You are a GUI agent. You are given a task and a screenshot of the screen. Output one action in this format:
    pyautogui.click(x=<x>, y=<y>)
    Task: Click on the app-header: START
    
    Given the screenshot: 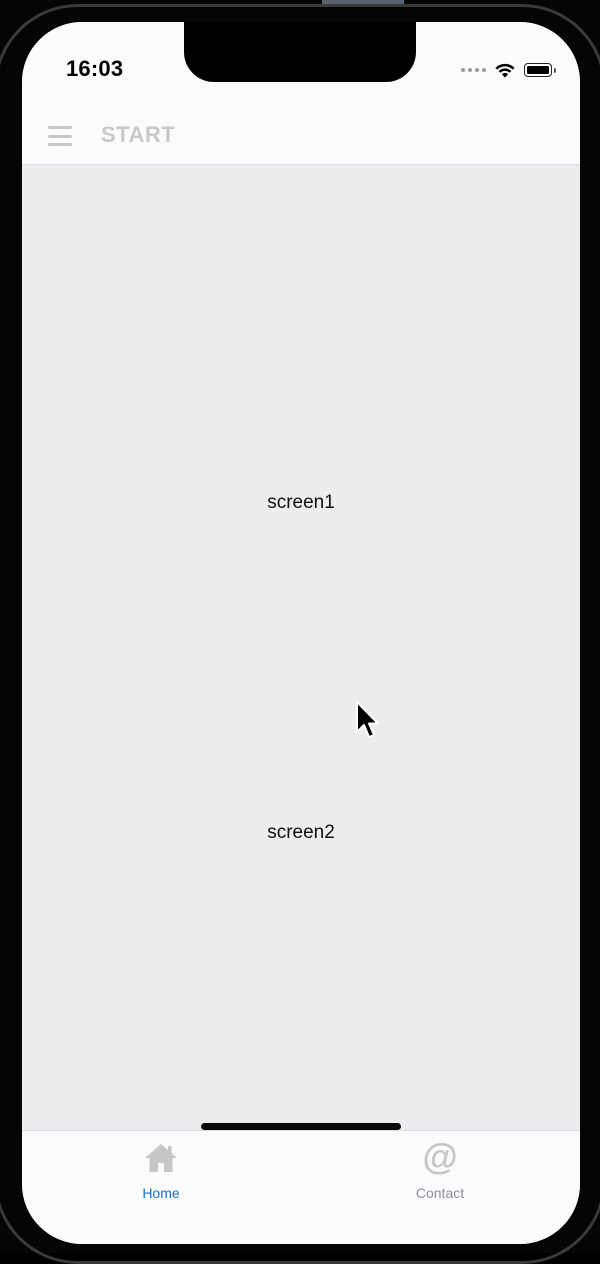 What is the action you would take?
    pyautogui.click(x=301, y=141)
    